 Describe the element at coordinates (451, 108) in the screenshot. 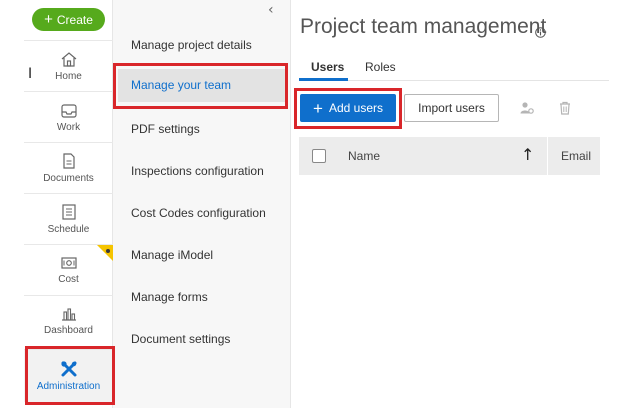

I see `import-users-button: Import users` at that location.